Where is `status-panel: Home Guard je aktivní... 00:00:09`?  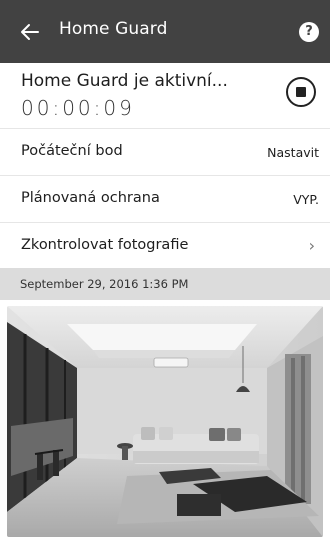
status-panel: Home Guard je aktivní... 00:00:09 is located at coordinates (165, 96).